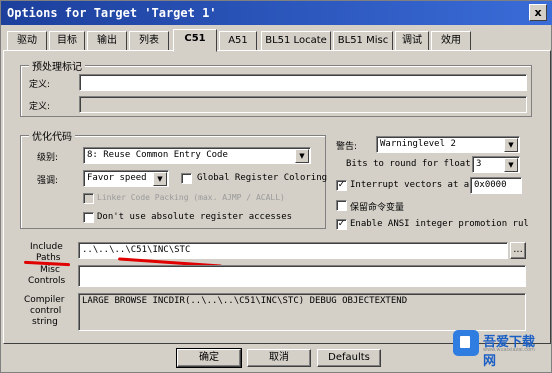  Describe the element at coordinates (262, 178) in the screenshot. I see `global-reg-coloring-label: Global Register Coloring` at that location.